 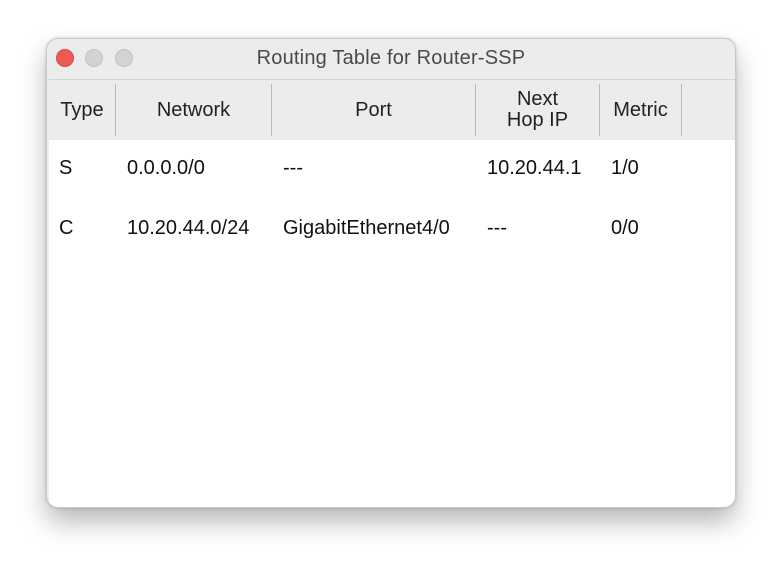 I want to click on column-header-type: Type, so click(x=82, y=110).